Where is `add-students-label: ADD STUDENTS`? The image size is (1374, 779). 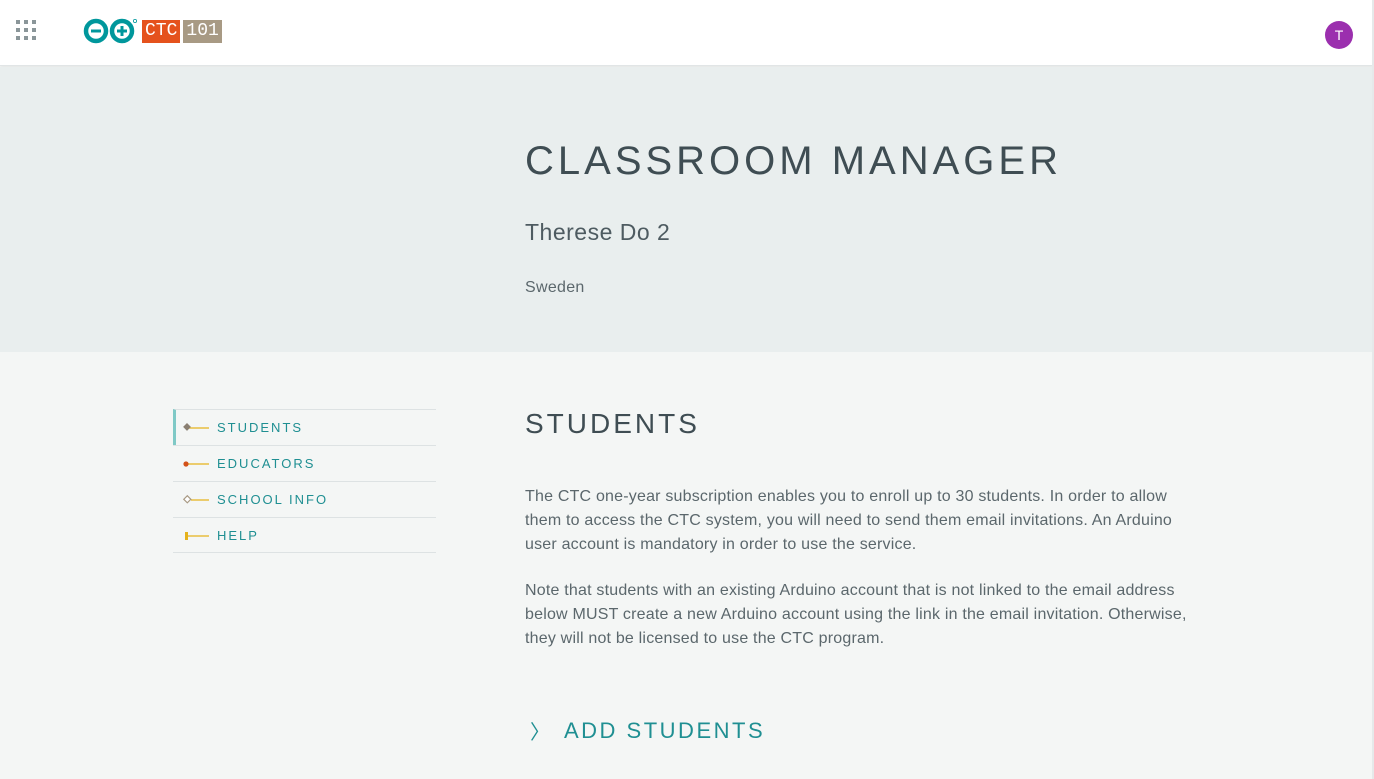 add-students-label: ADD STUDENTS is located at coordinates (665, 730).